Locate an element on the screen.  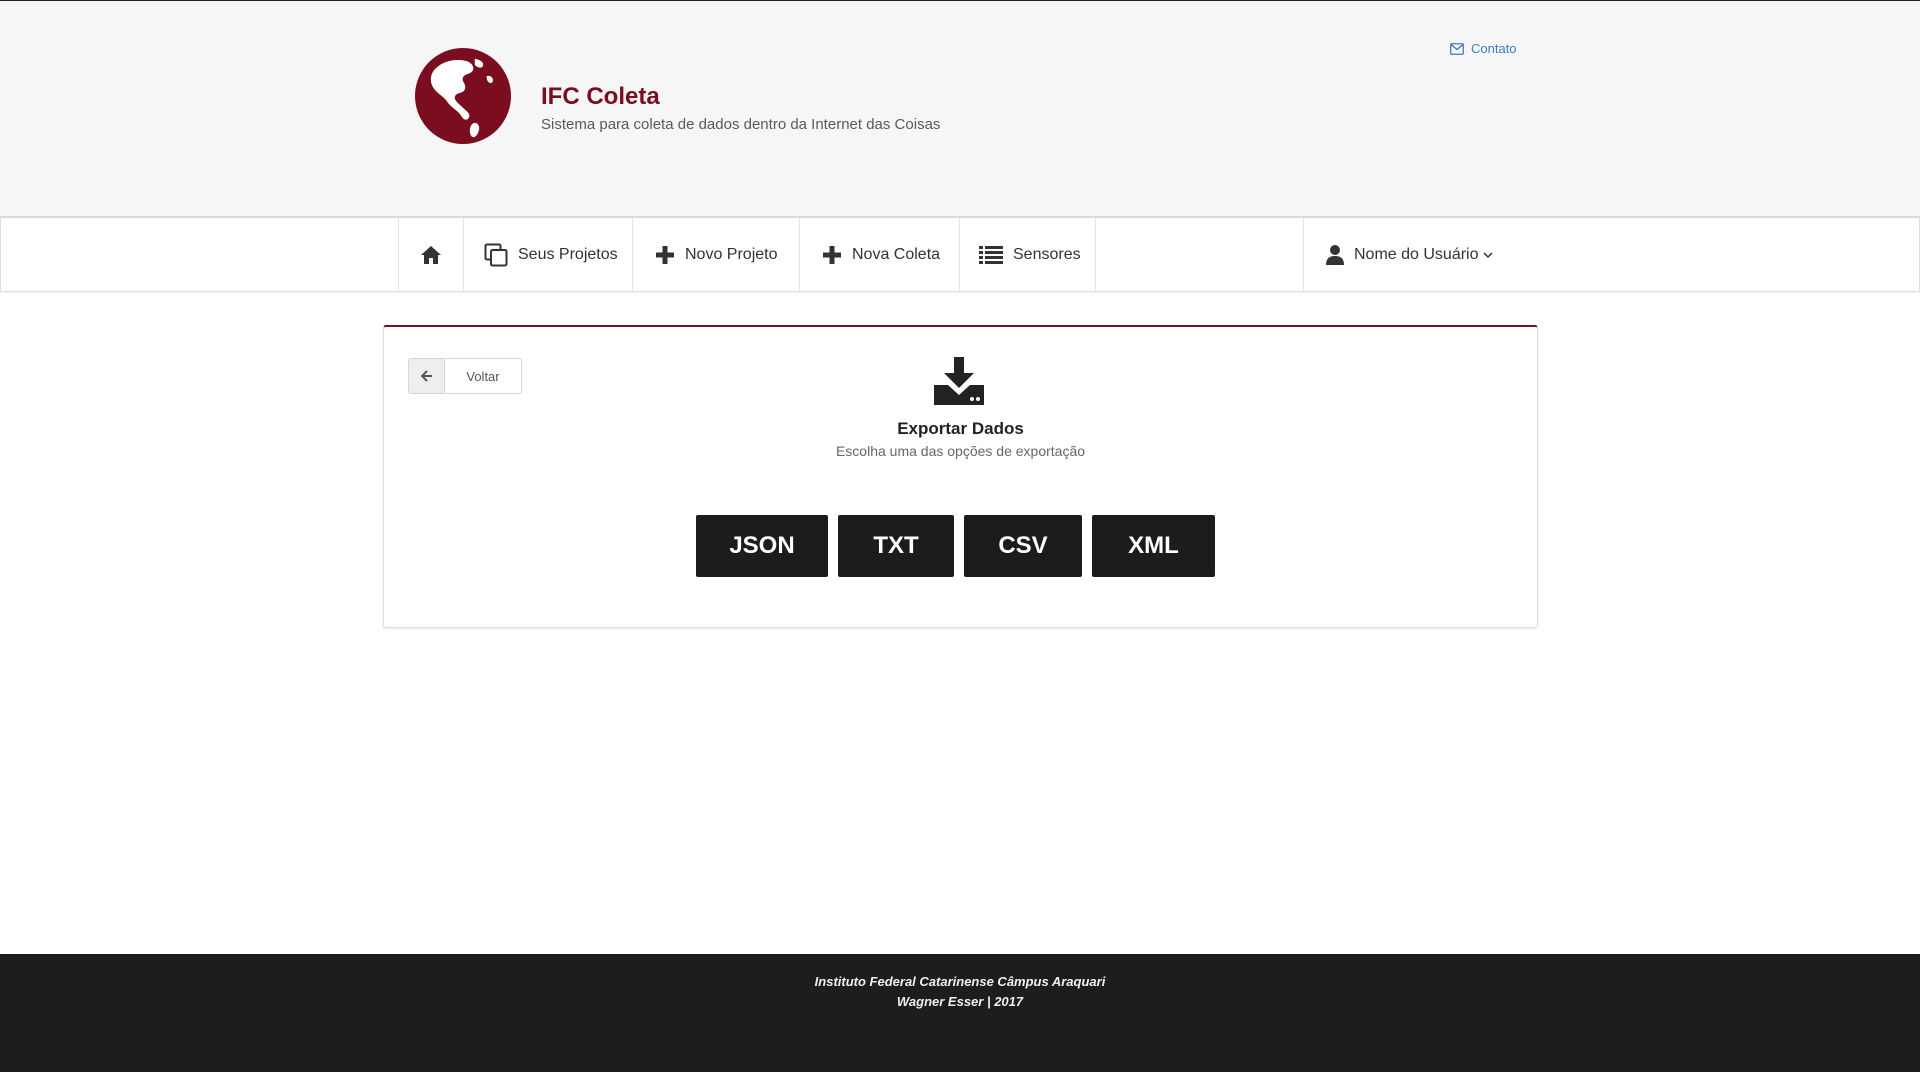
nav-seus-projetos: Seus Projetos is located at coordinates (547, 254).